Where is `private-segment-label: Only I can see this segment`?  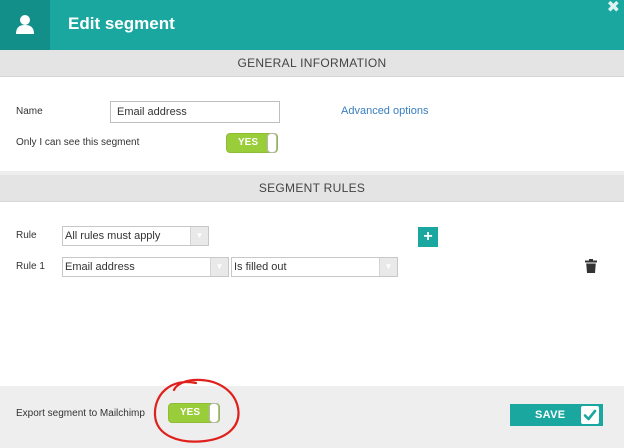 private-segment-label: Only I can see this segment is located at coordinates (78, 142).